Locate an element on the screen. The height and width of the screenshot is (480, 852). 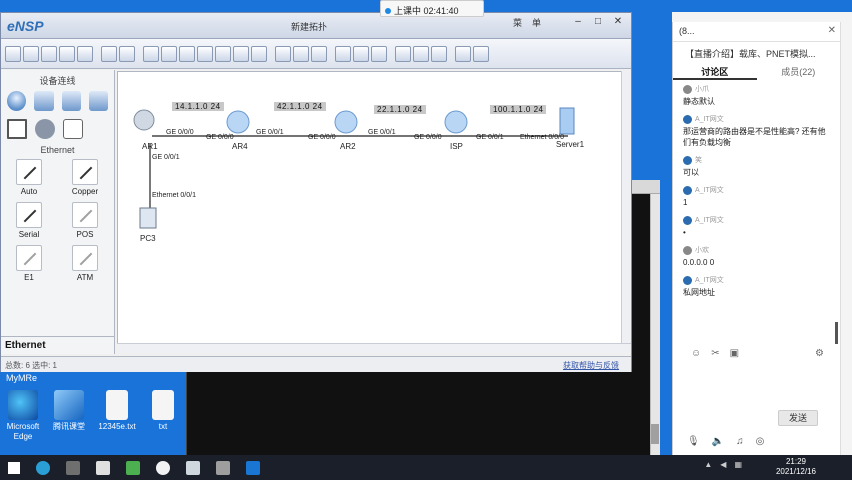
mic-icon: 🎙 is located at coordinates (693, 441).